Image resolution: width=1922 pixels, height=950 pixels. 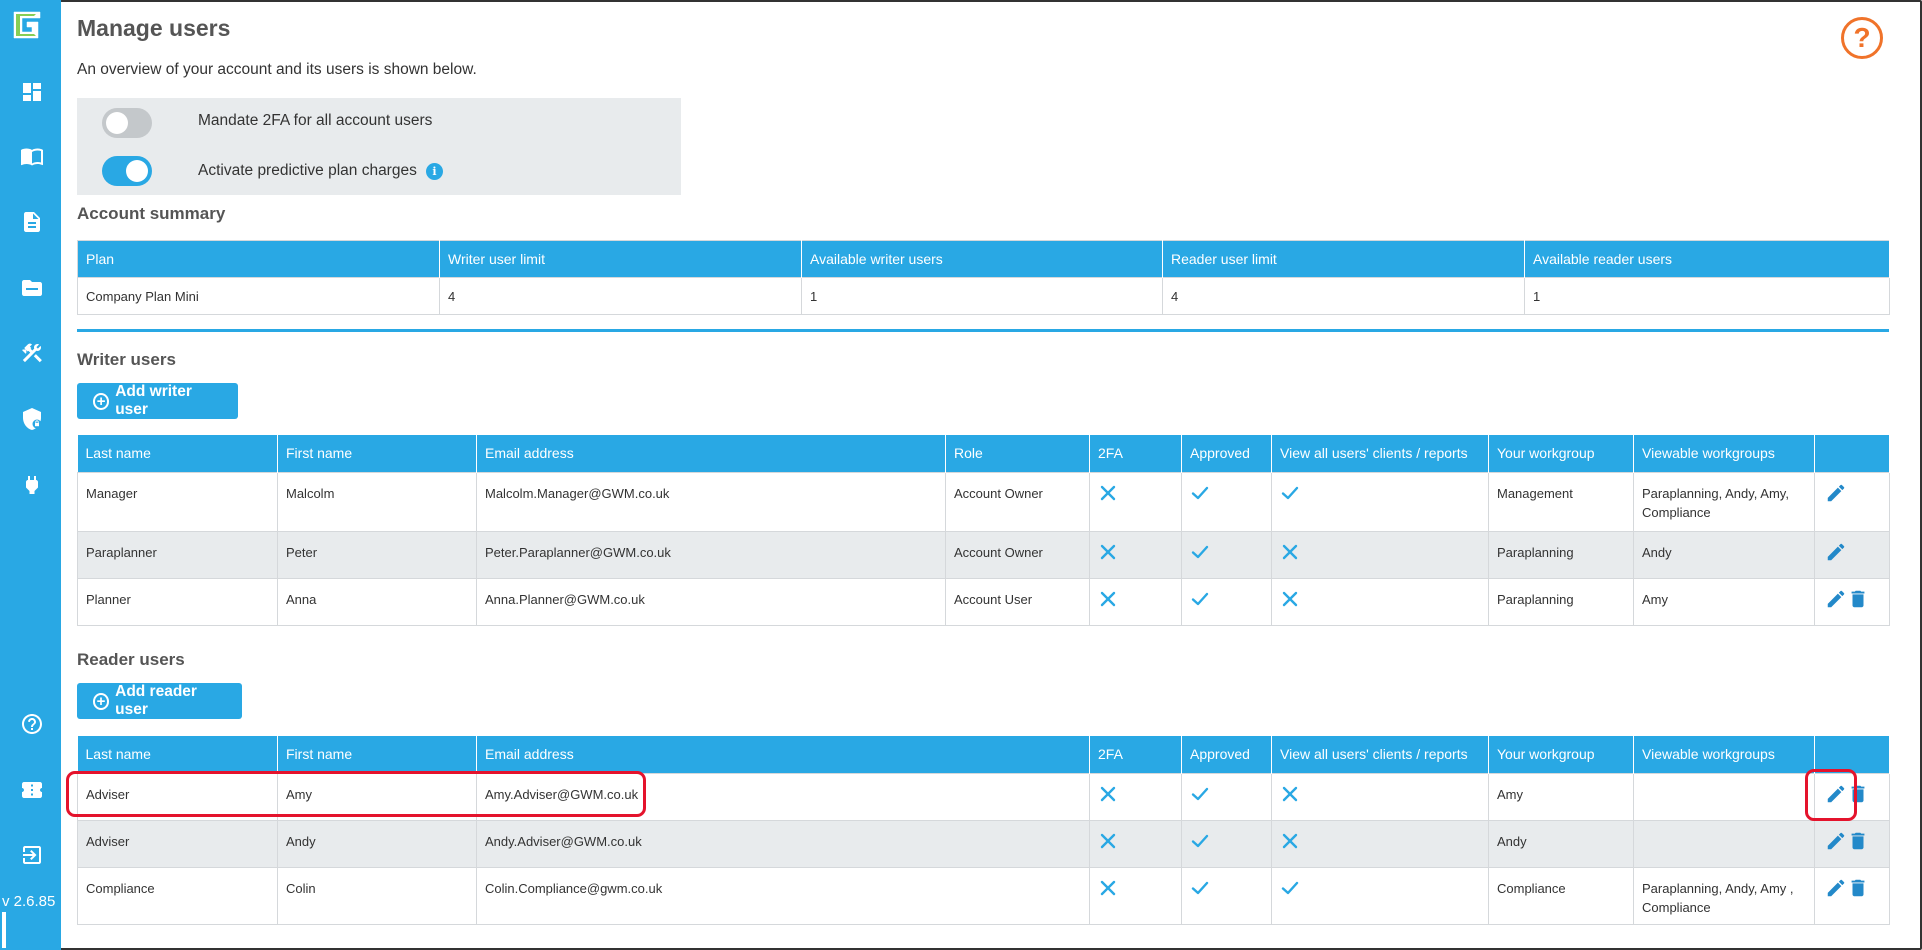 I want to click on table-row: Adviser Andy Andy.Adviser@GWM.co.uk Andy, so click(x=983, y=843).